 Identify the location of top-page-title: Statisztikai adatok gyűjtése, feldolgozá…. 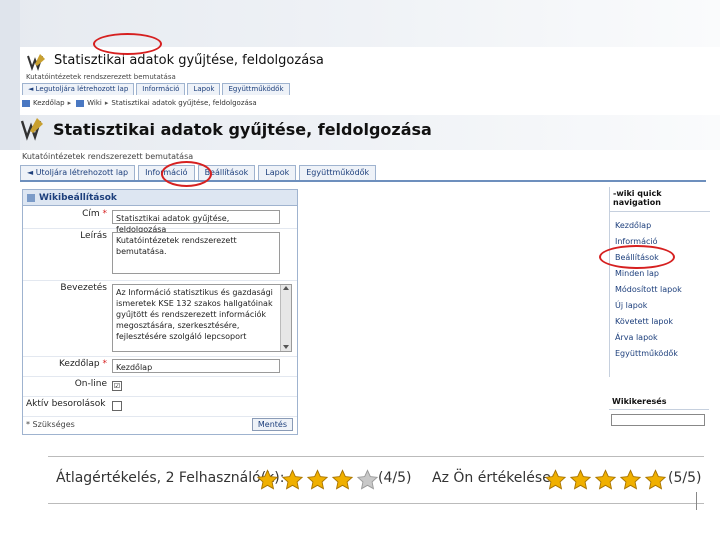
(189, 60).